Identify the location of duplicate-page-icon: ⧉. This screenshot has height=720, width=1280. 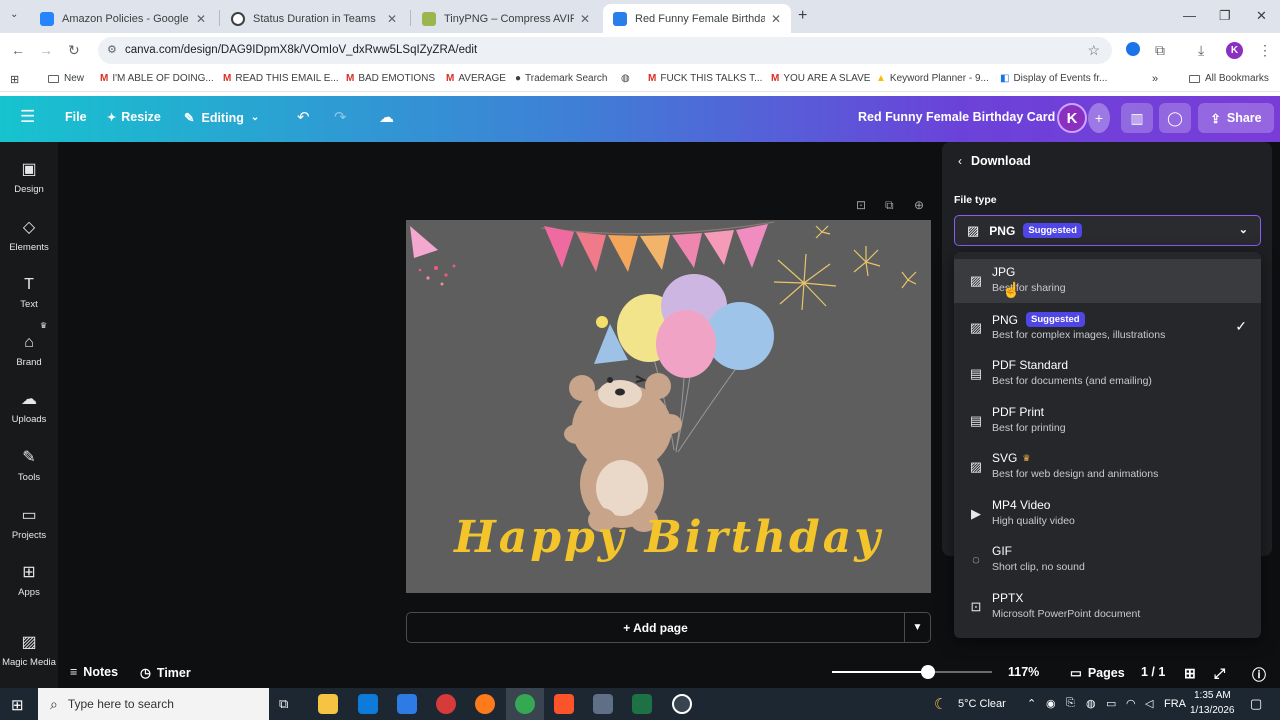
(889, 205).